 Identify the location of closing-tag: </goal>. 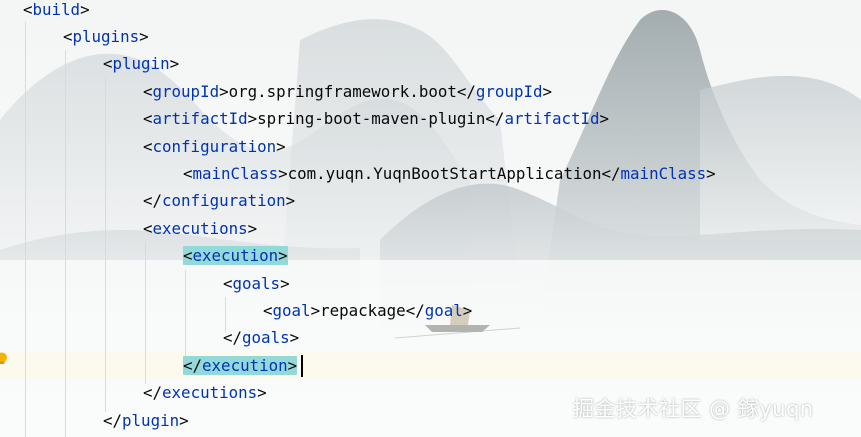
(439, 310).